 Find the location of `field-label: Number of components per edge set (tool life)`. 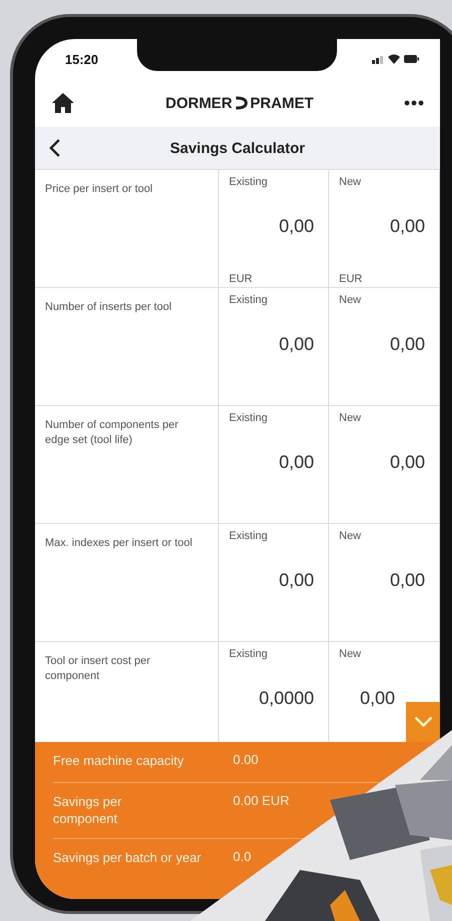

field-label: Number of components per edge set (tool life) is located at coordinates (112, 433).